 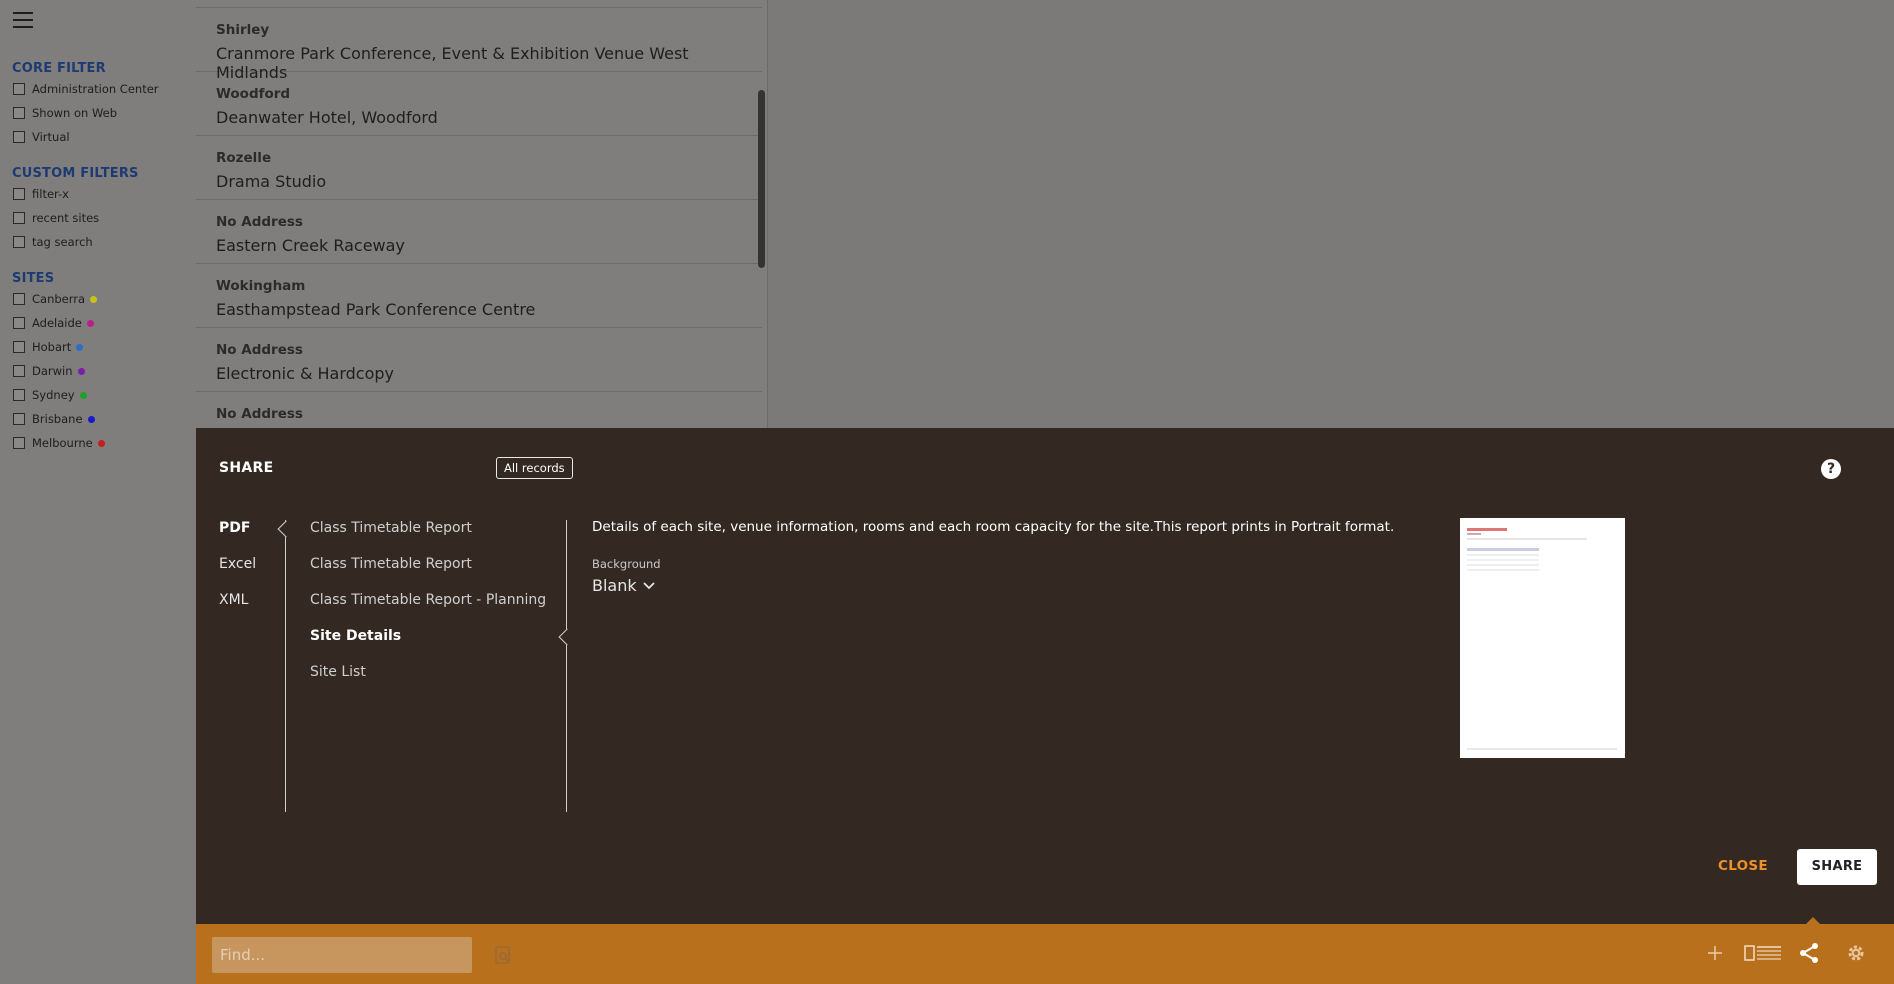 I want to click on site-adelaide: Adelaide, so click(x=53, y=323).